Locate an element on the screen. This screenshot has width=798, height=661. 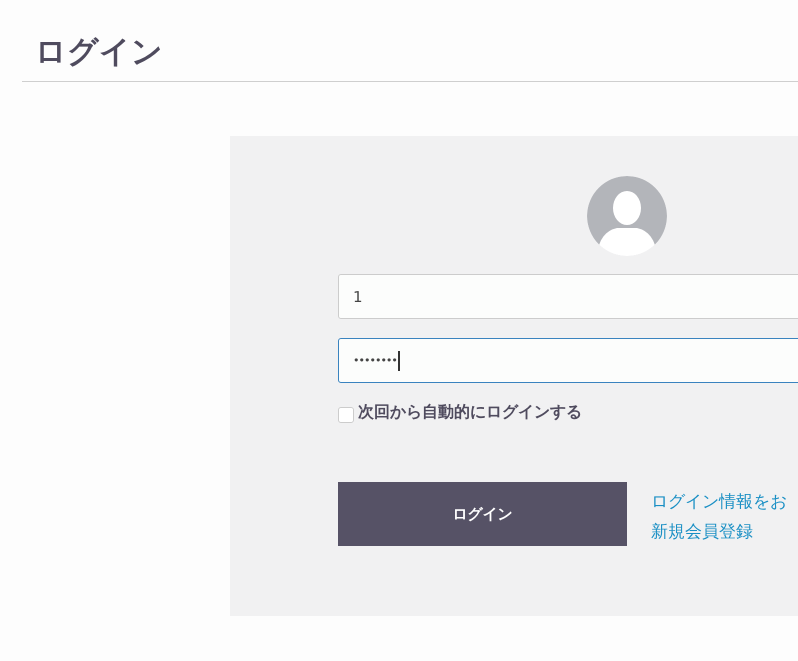
page-title: ログイン is located at coordinates (99, 52).